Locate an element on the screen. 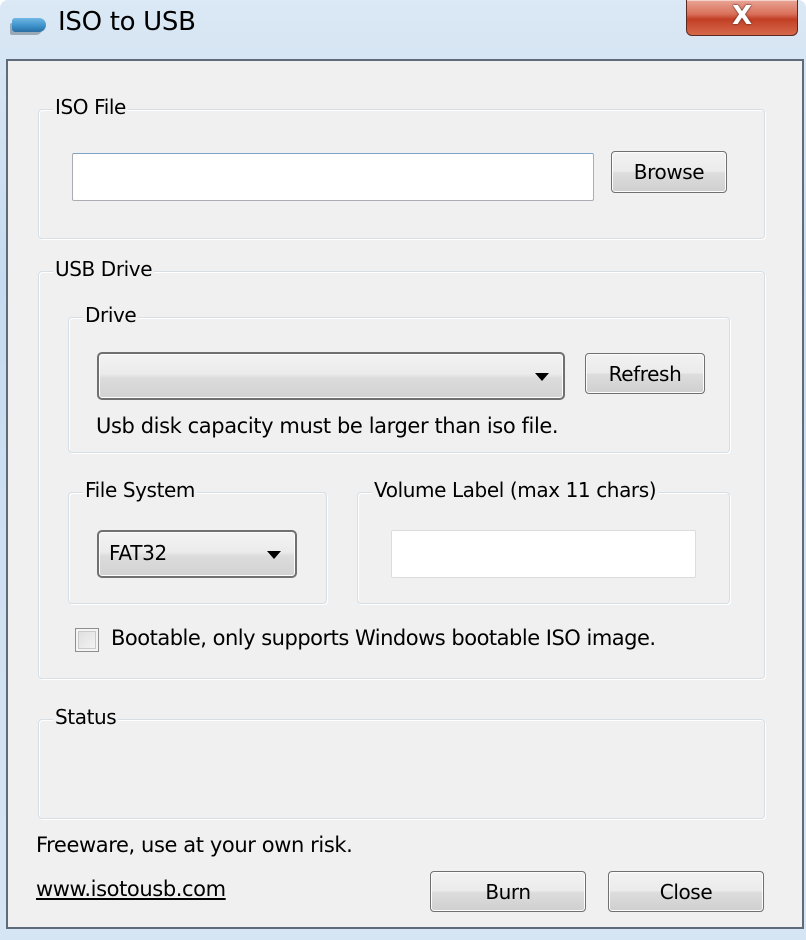 This screenshot has width=806, height=940. burn-button: Burn is located at coordinates (508, 891).